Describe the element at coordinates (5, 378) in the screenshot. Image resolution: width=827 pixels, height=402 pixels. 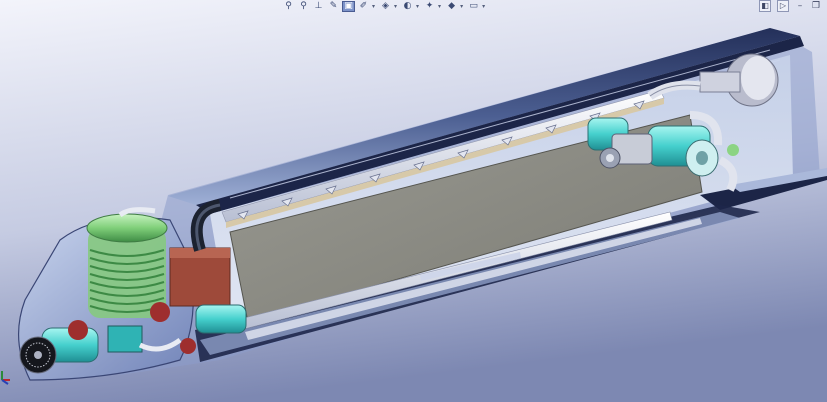
I see `reference-triad-icon` at that location.